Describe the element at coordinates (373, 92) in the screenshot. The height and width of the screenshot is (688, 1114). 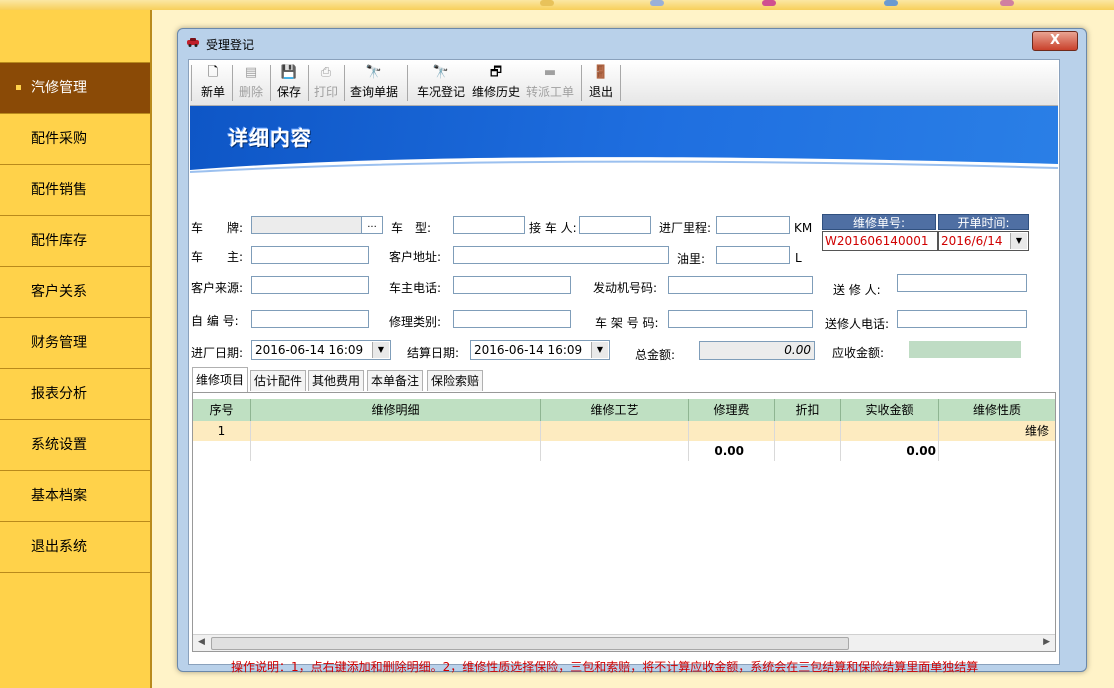
I see `query-label: 查询单据` at that location.